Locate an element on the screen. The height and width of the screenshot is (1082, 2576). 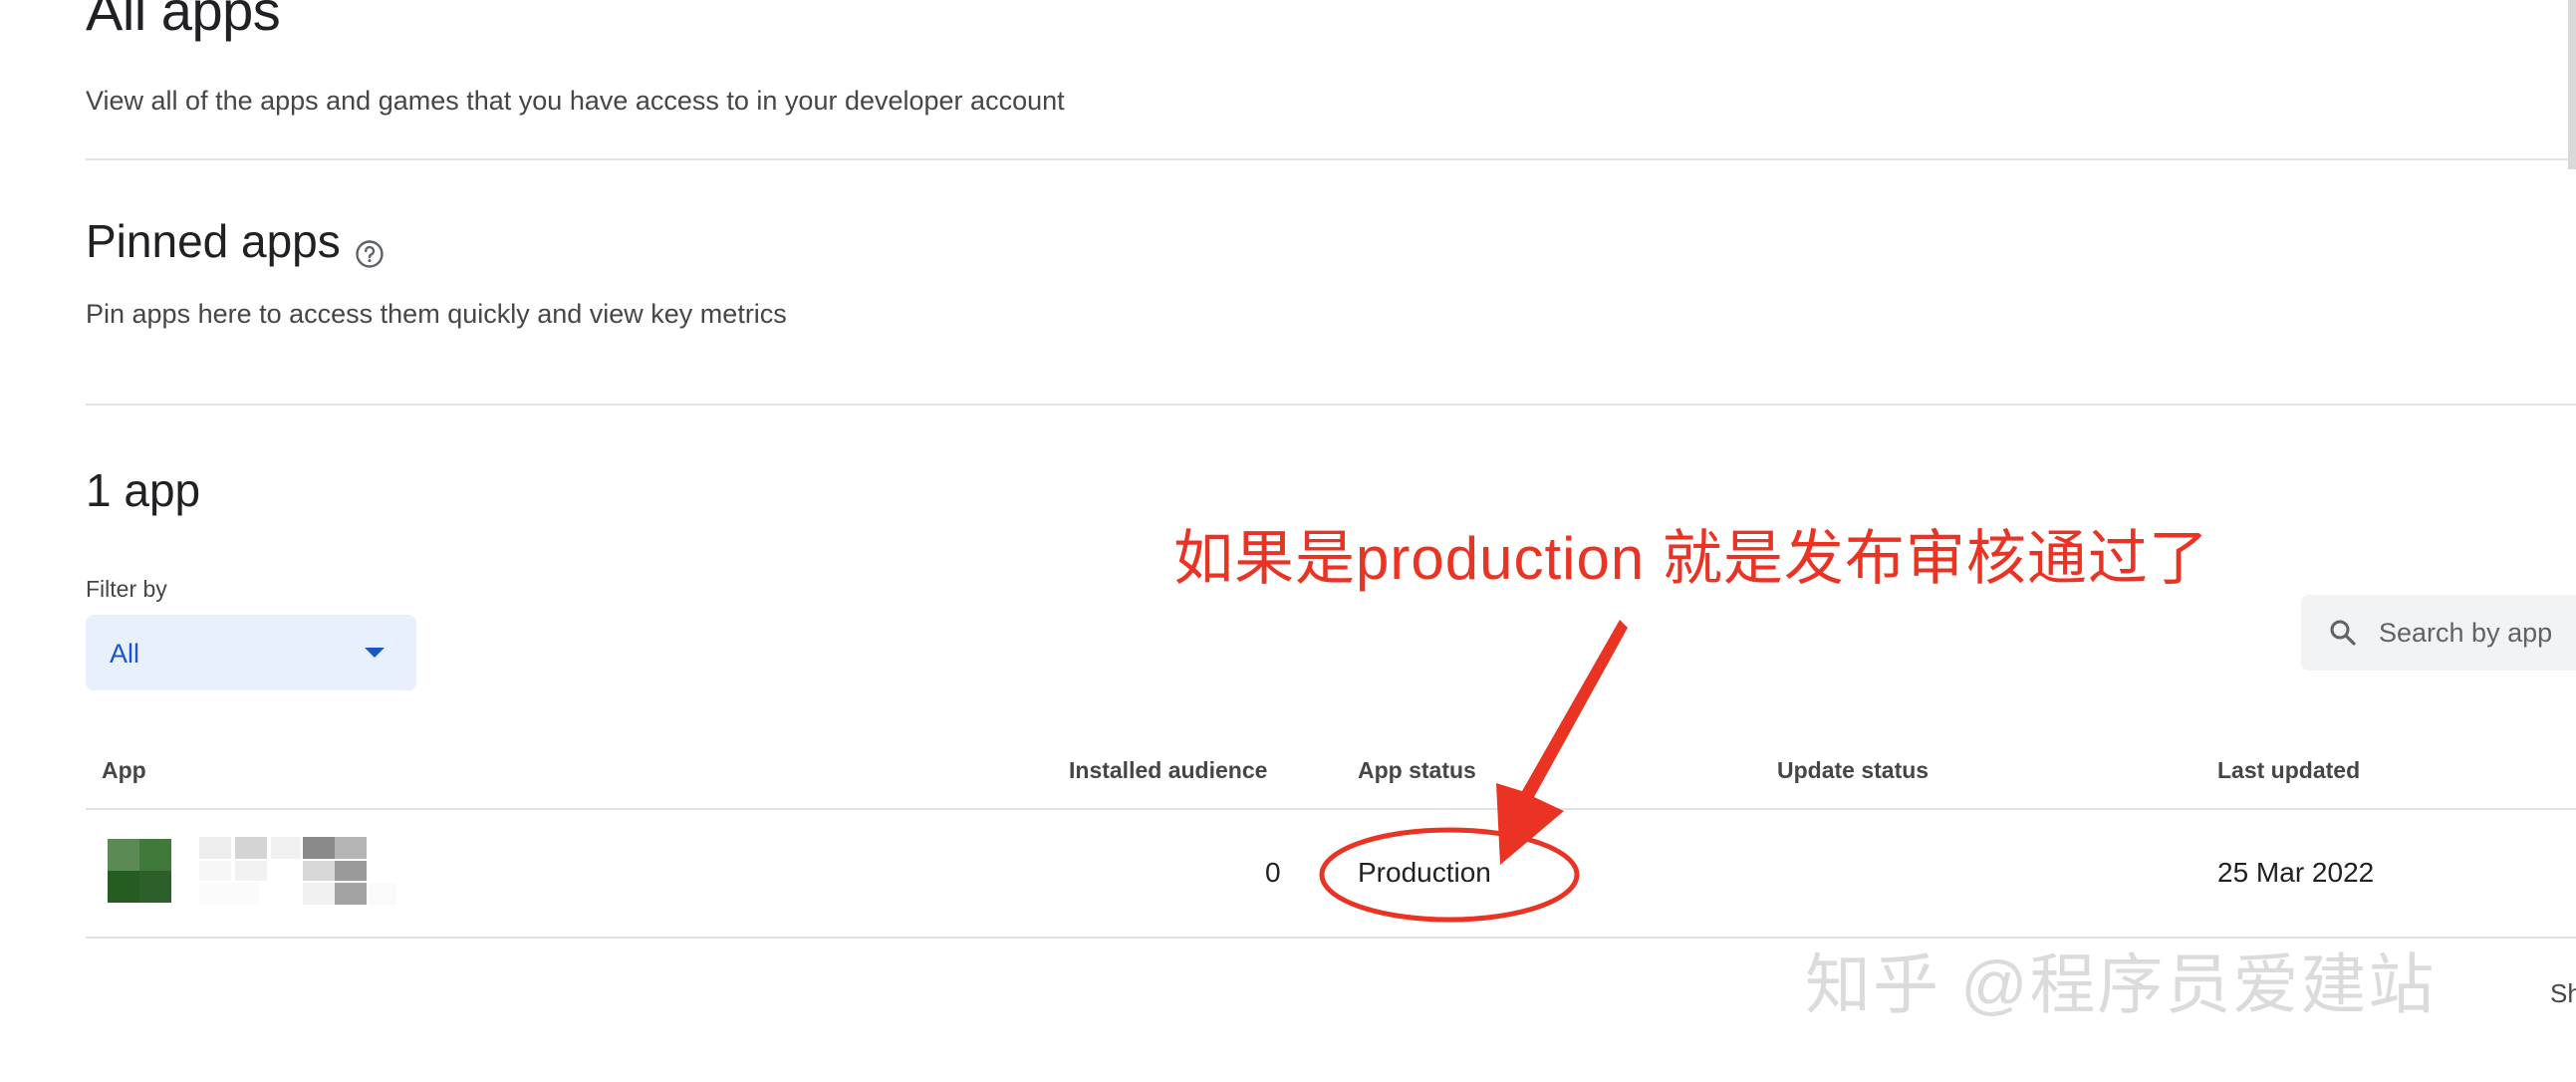
page-title: All apps is located at coordinates (183, 21).